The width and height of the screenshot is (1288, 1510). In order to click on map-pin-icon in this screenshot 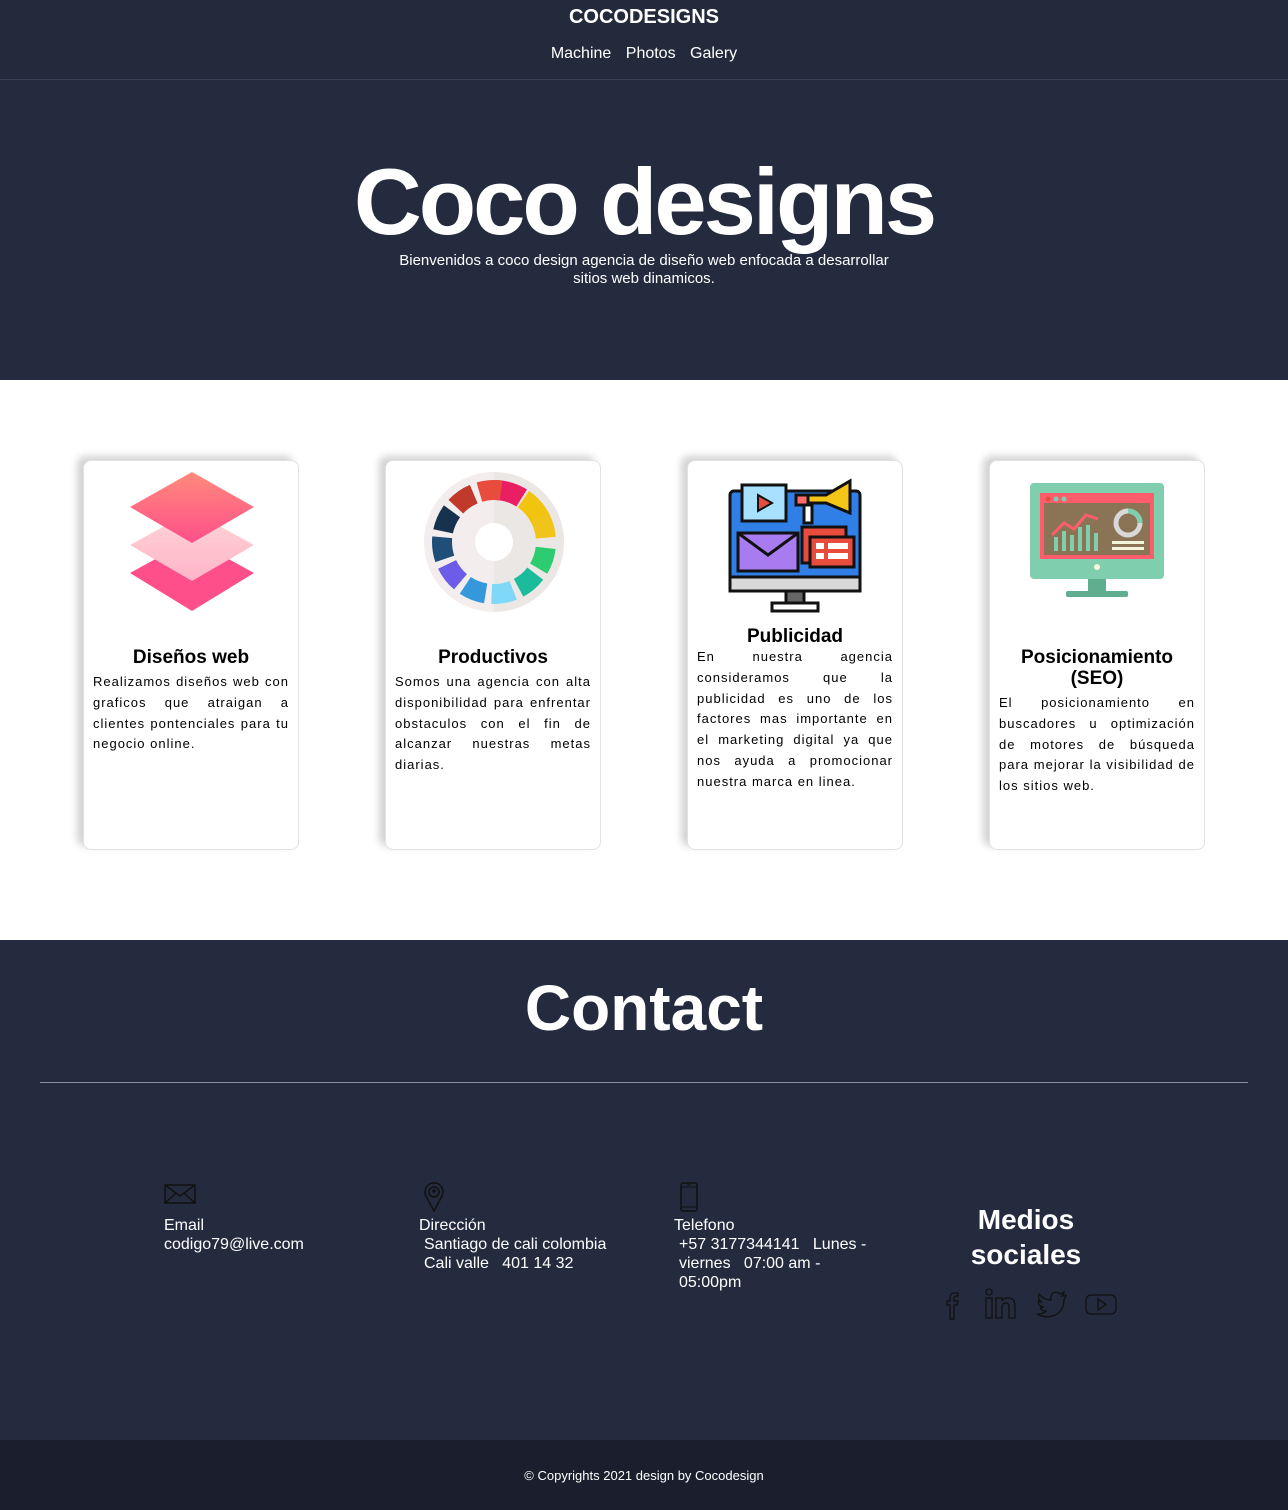, I will do `click(526, 1197)`.